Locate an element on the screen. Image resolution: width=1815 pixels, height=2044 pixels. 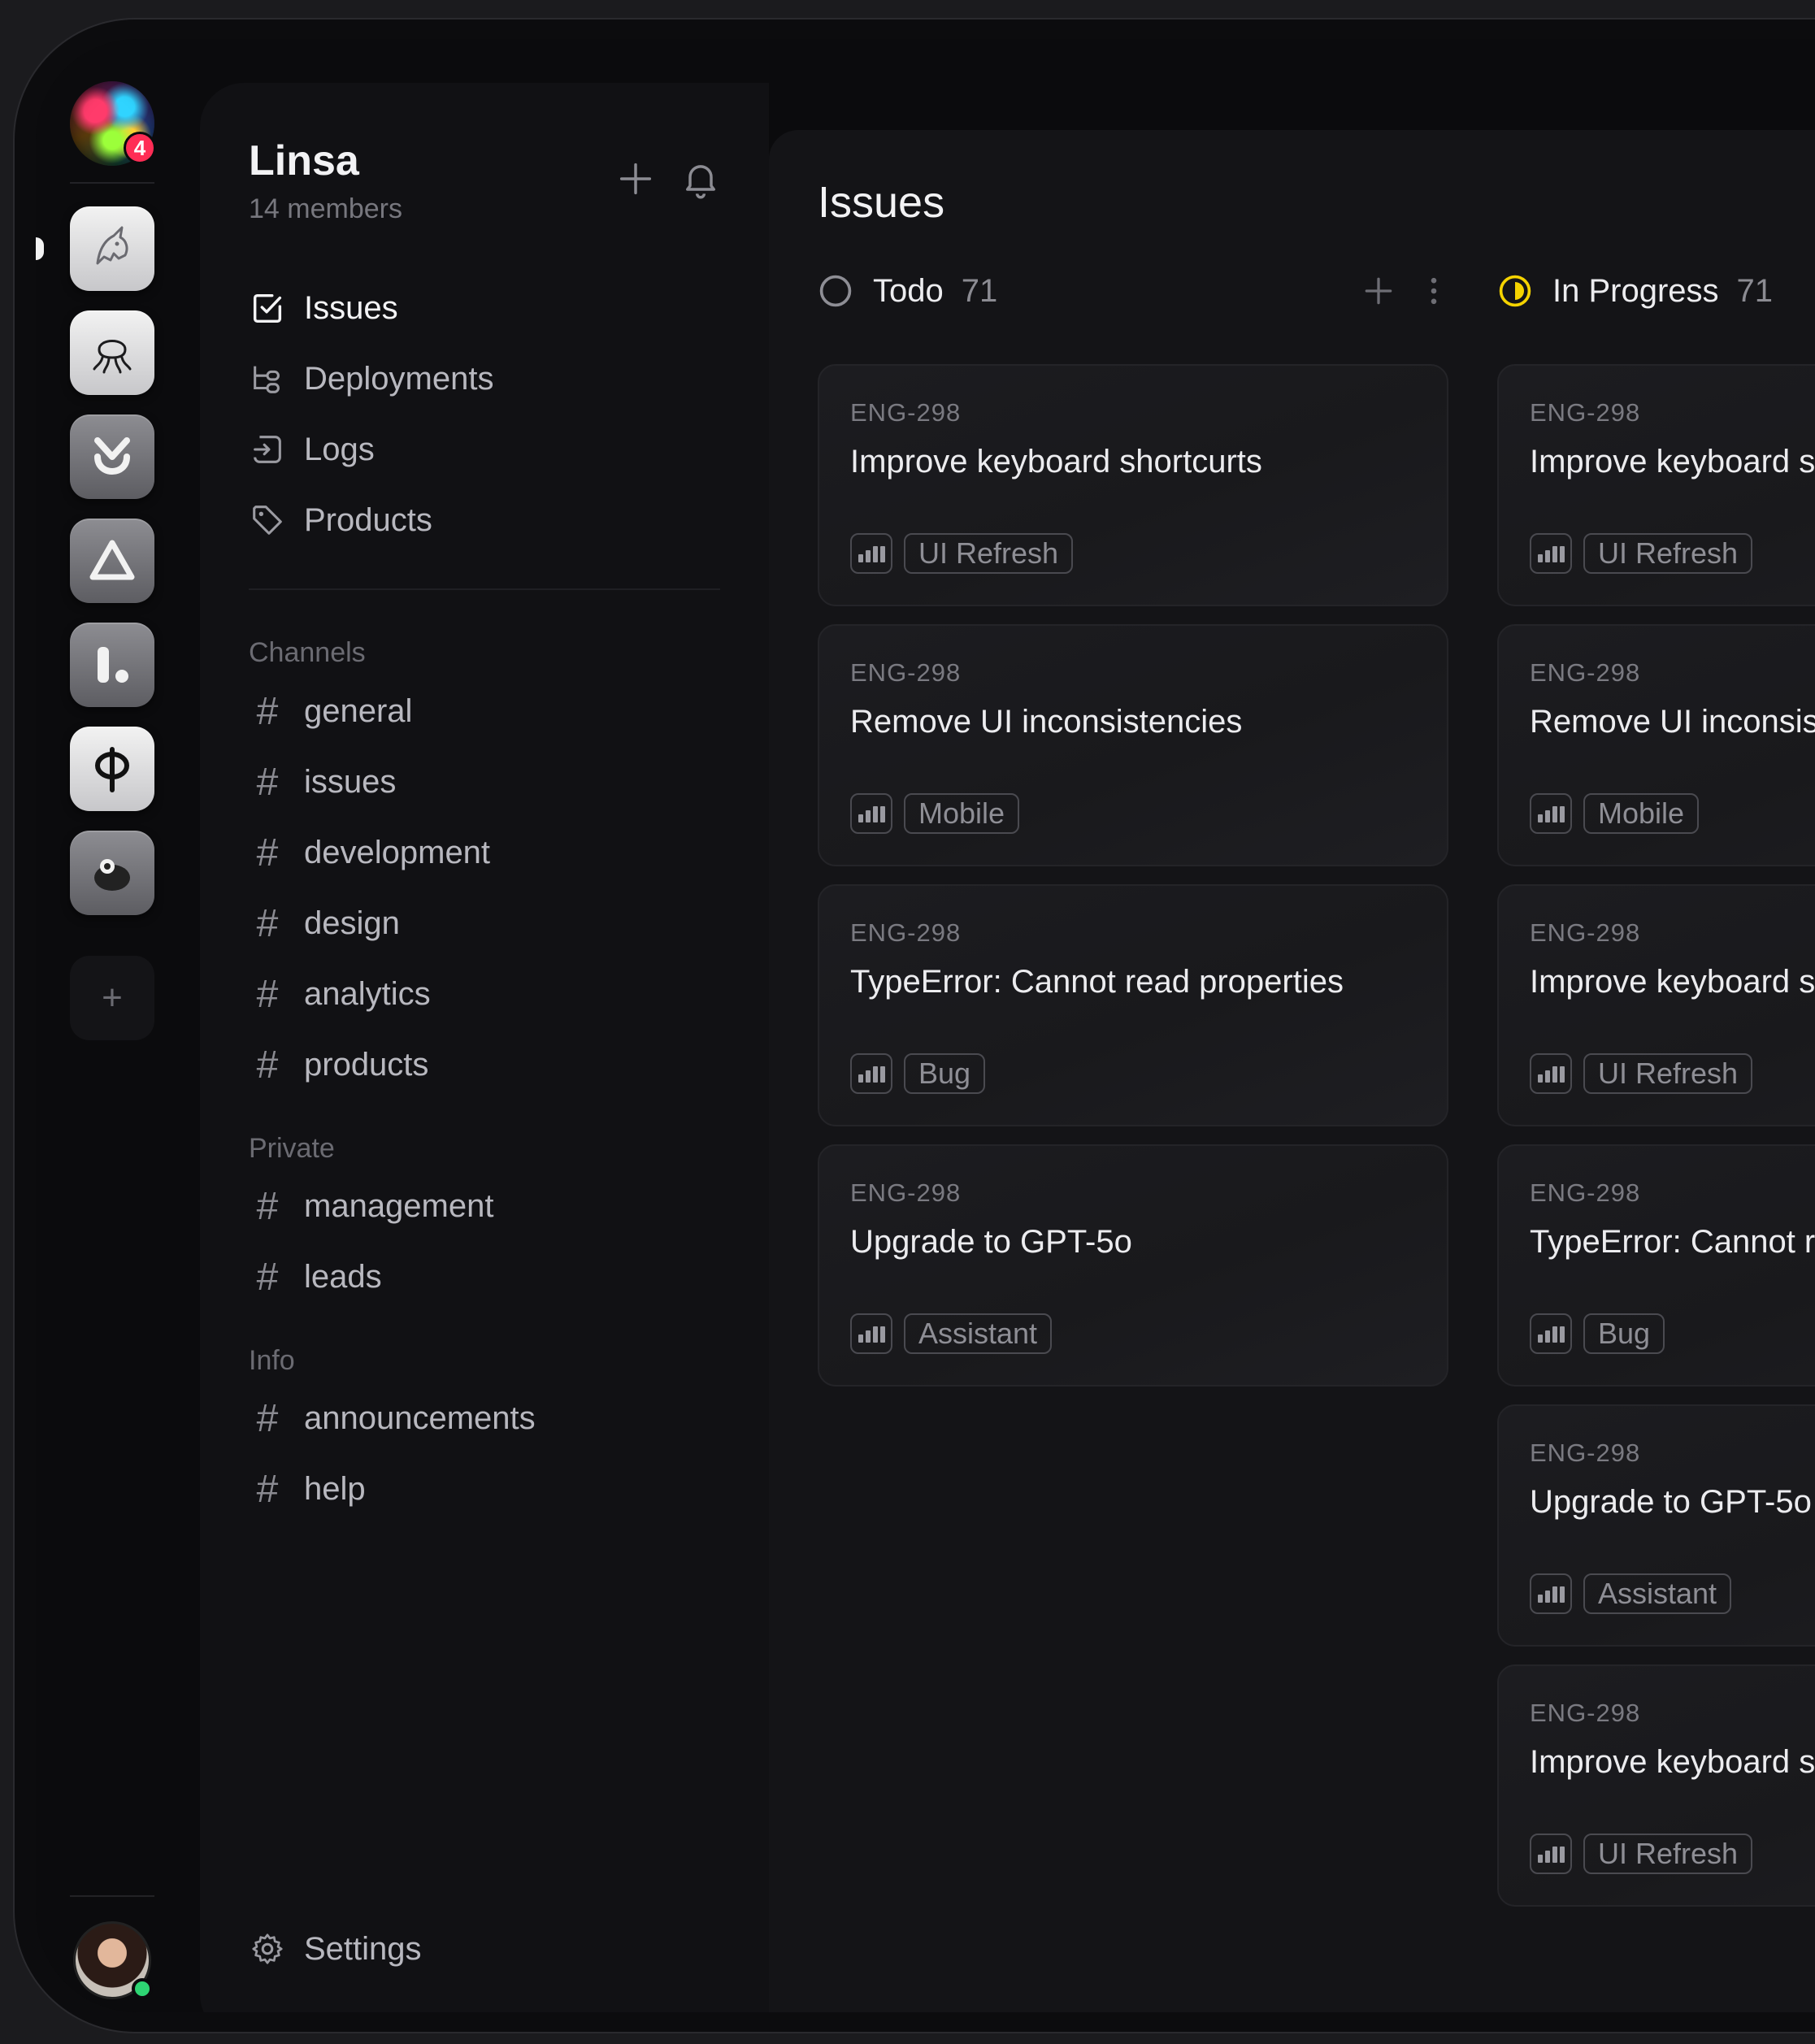
channel-label: issues is located at coordinates (350, 781).